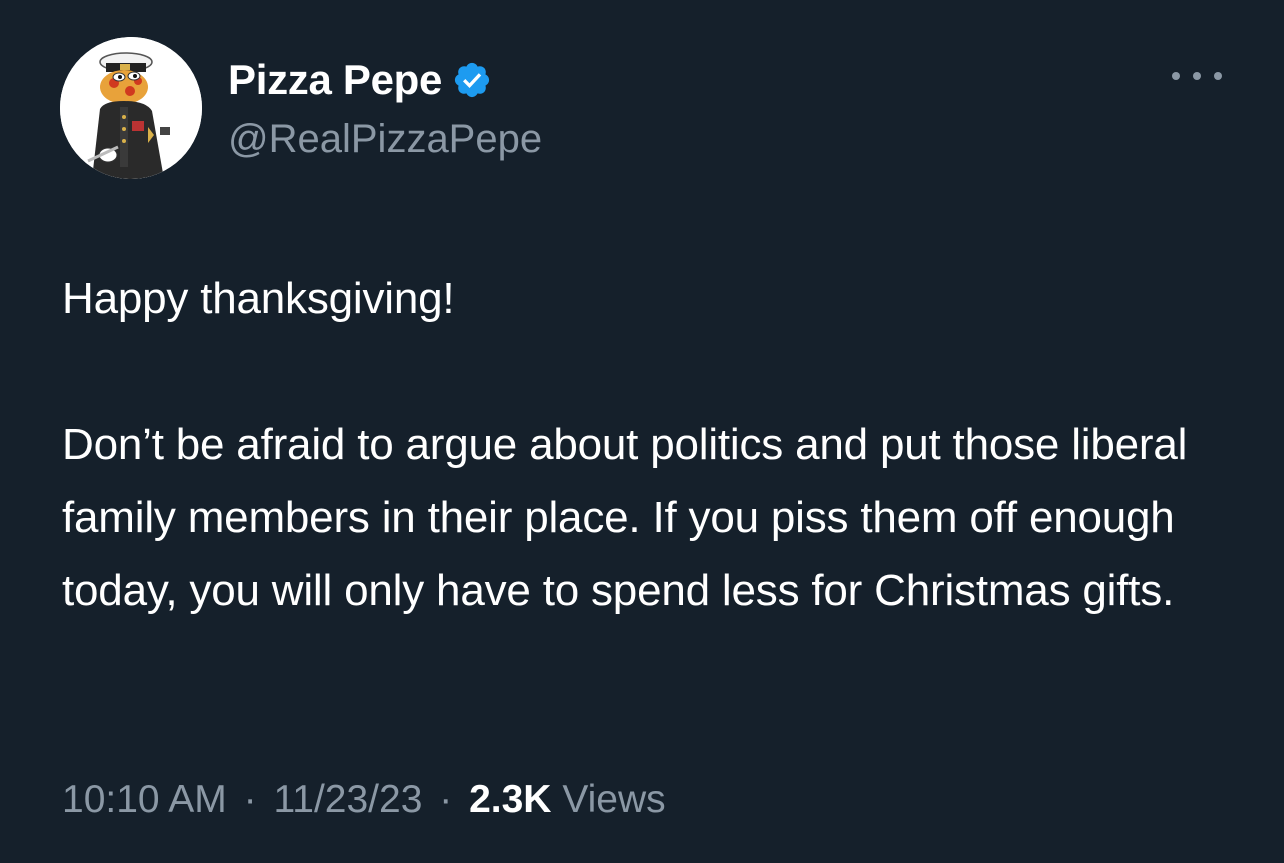 This screenshot has width=1284, height=863. What do you see at coordinates (614, 799) in the screenshot?
I see `views-label: Views` at bounding box center [614, 799].